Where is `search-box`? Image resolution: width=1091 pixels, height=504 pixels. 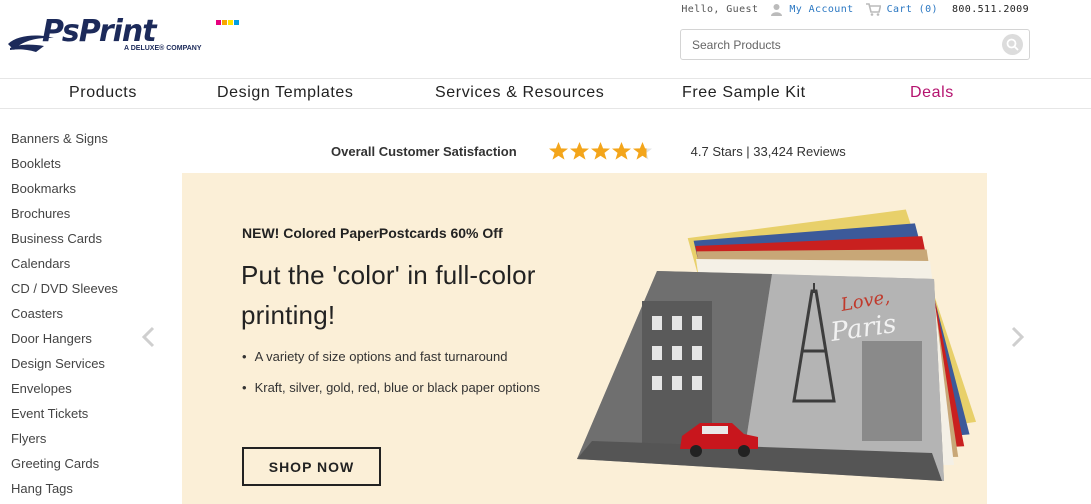
search-box is located at coordinates (855, 44).